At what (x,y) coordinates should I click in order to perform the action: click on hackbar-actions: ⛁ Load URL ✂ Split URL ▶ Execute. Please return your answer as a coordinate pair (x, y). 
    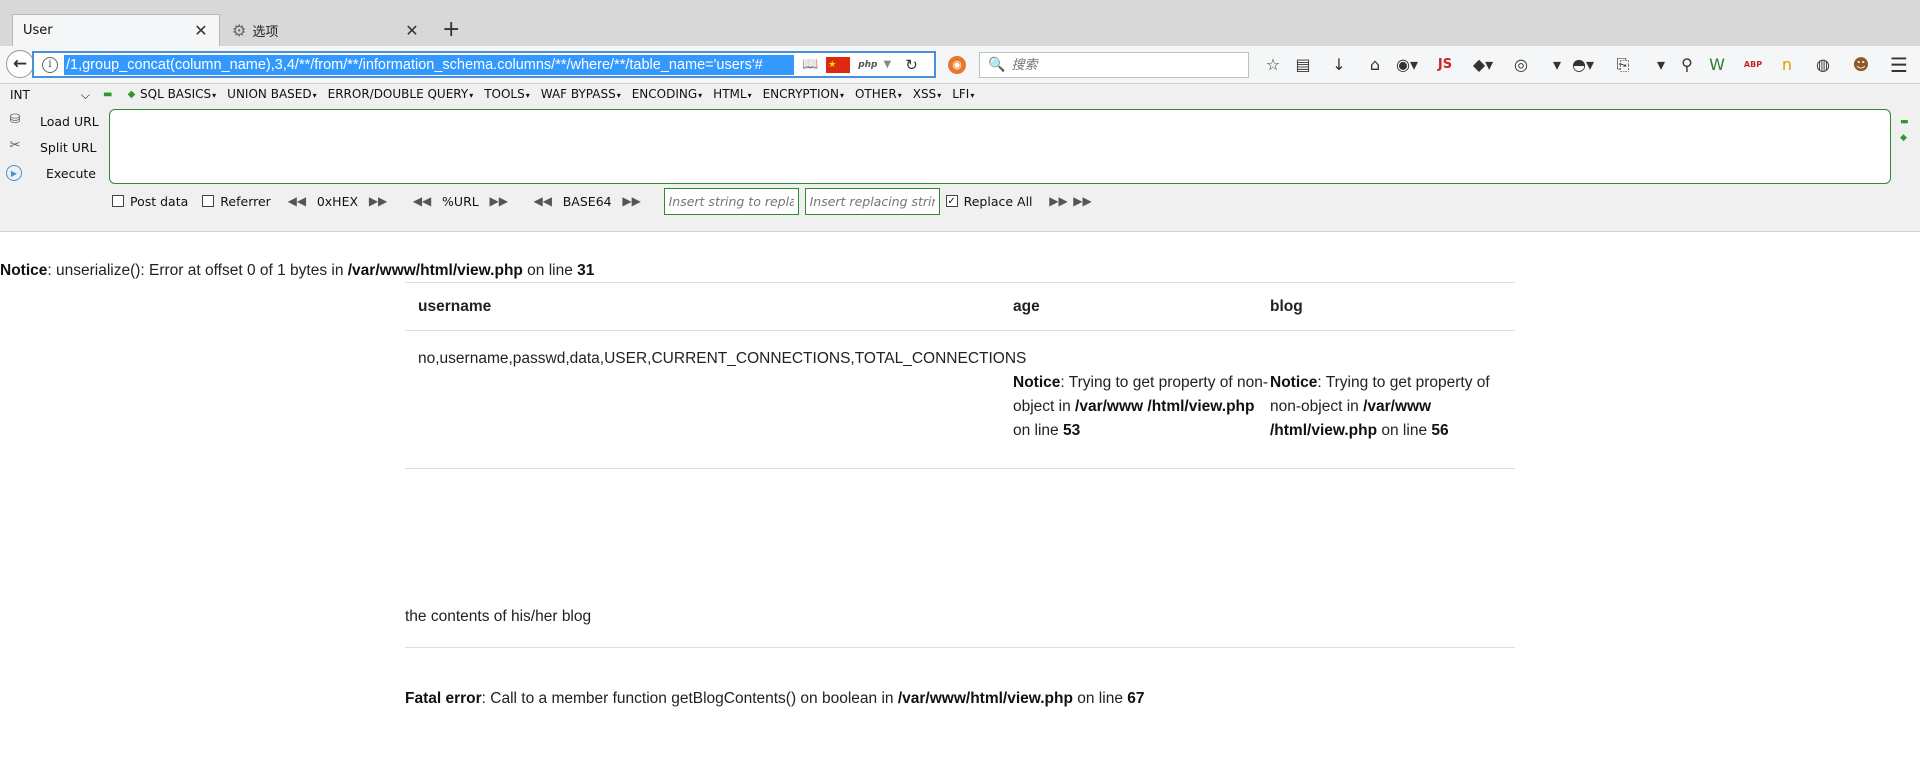
    Looking at the image, I should click on (54, 147).